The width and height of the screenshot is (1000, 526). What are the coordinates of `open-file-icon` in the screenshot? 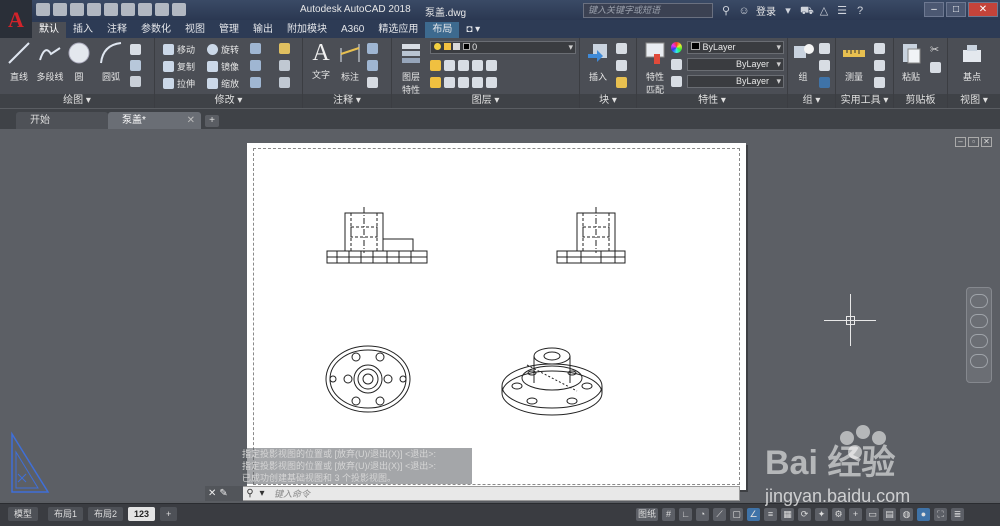 It's located at (60, 9).